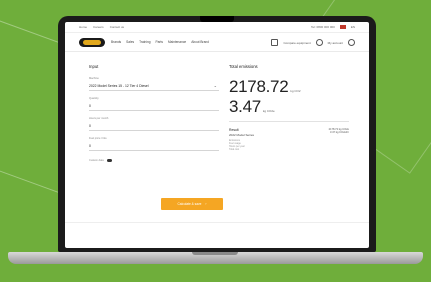  Describe the element at coordinates (117, 27) in the screenshot. I see `topbar-link-contact: Contact us` at that location.